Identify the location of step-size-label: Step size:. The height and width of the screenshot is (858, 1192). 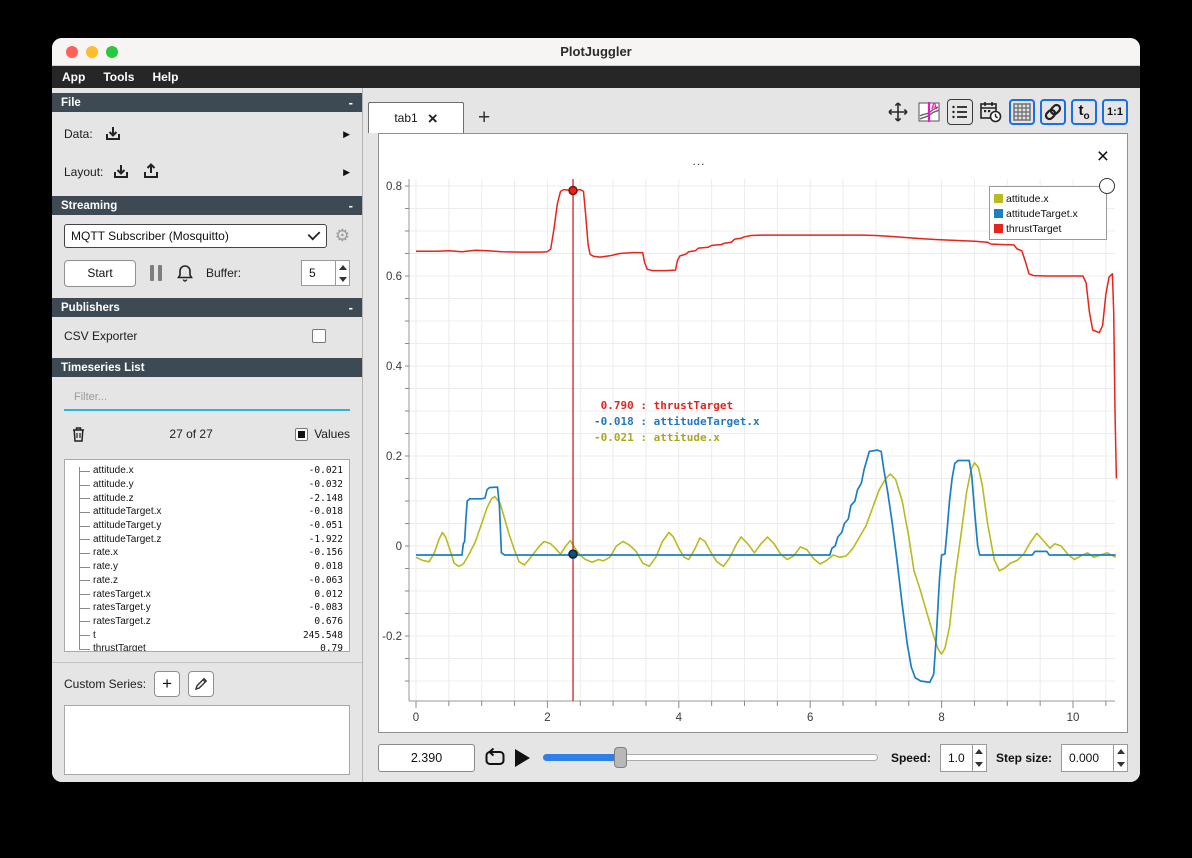
(1023, 757).